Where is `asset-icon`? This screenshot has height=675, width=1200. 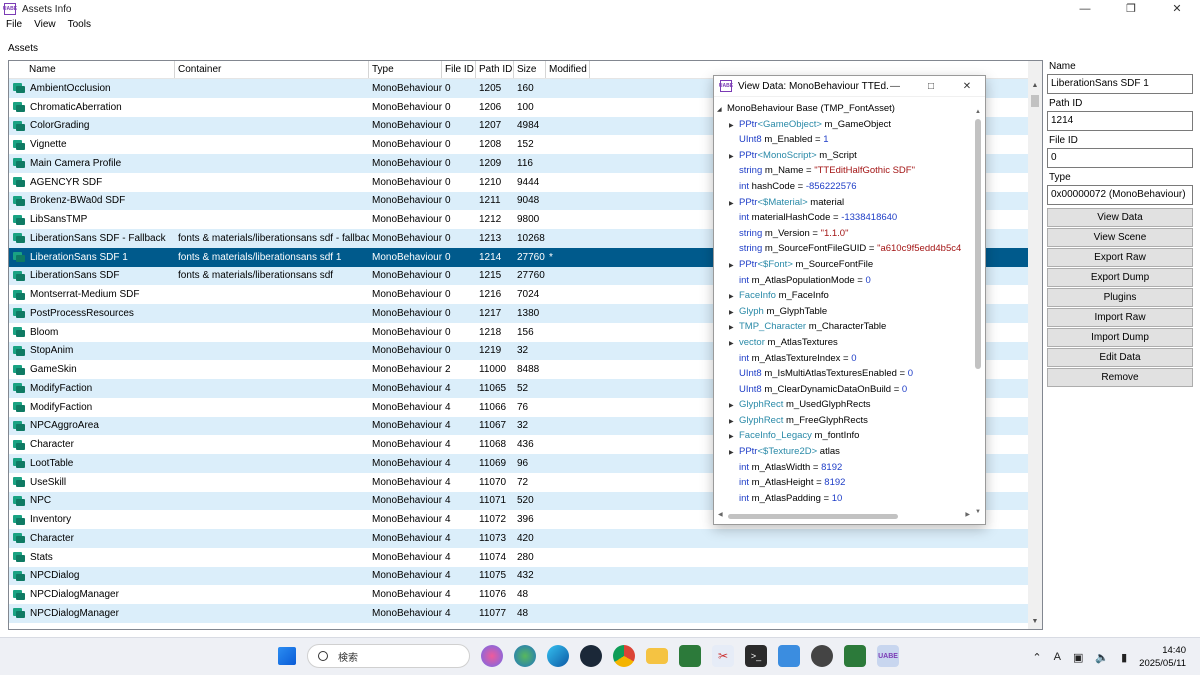 asset-icon is located at coordinates (19, 369).